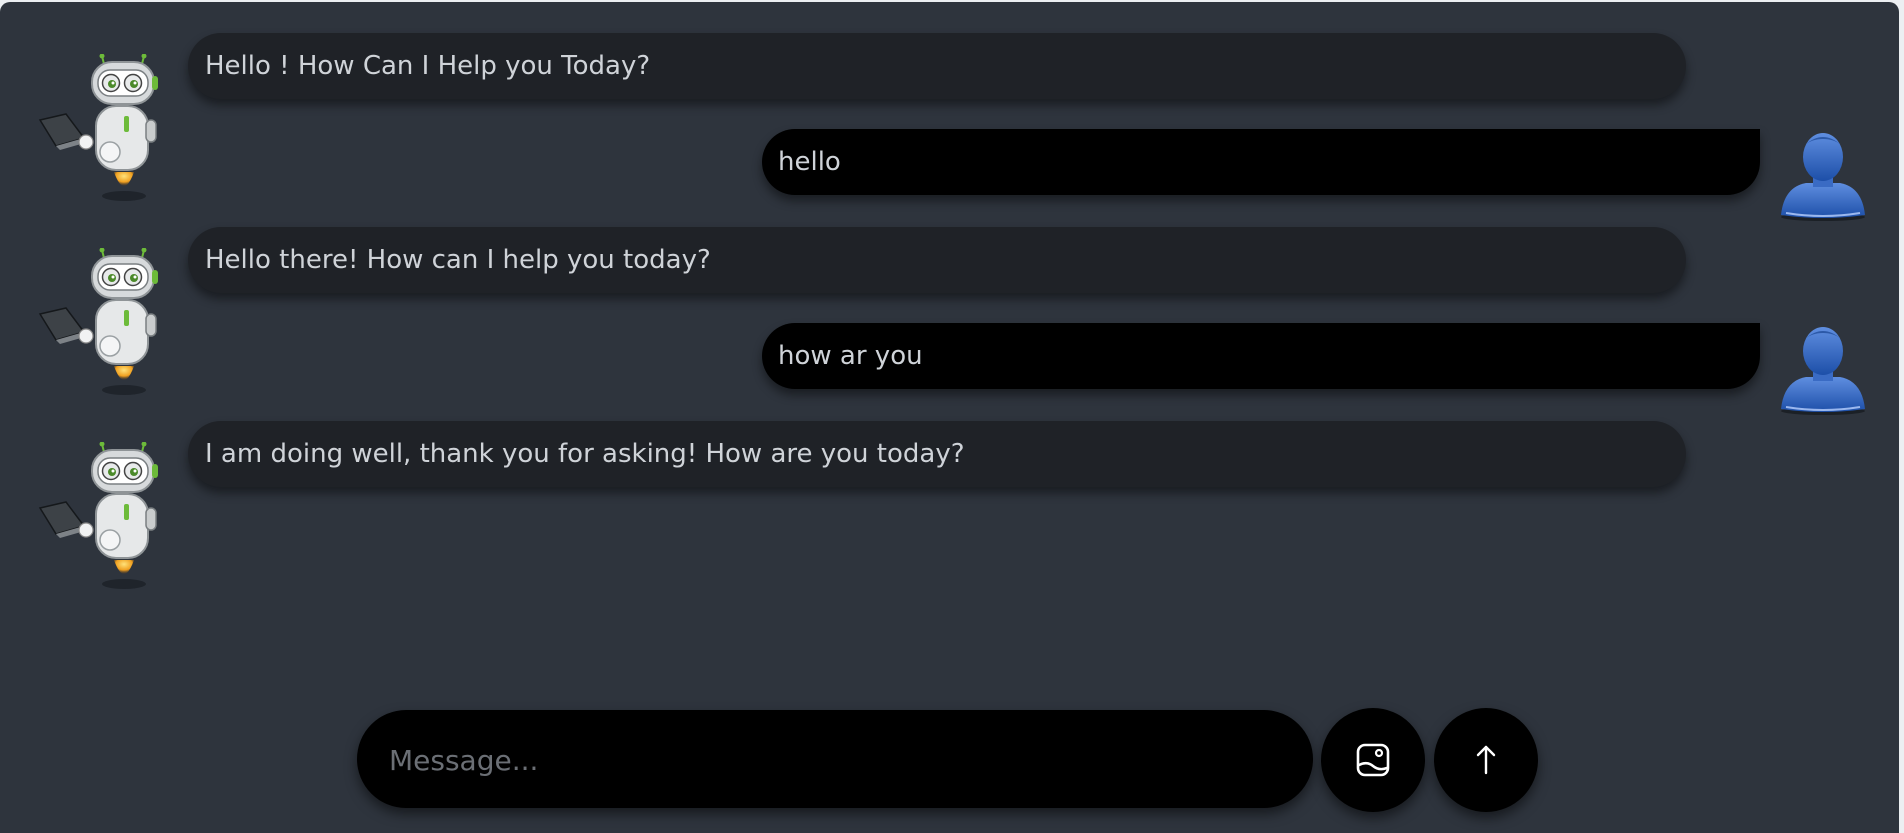  I want to click on bot-message-bubble: Hello there! How can I help you today?, so click(937, 260).